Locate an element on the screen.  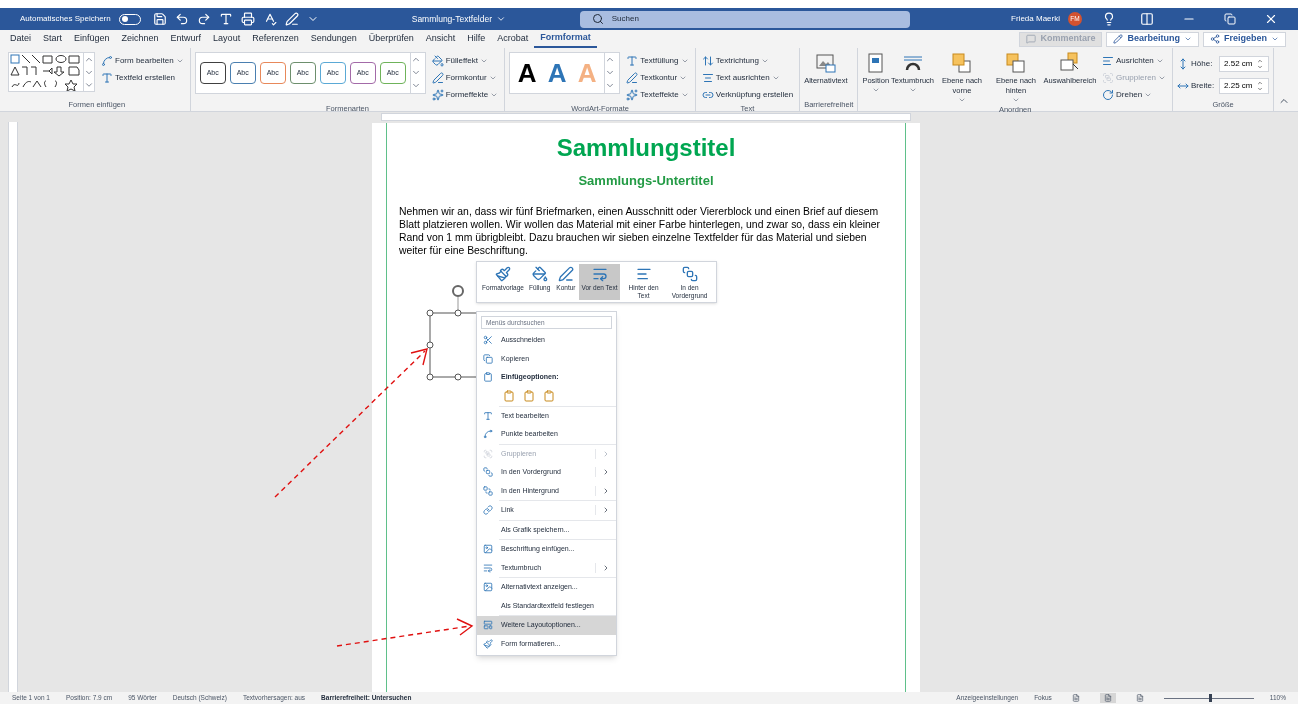
user-name: Frieda Maerki is located at coordinates (1035, 19).